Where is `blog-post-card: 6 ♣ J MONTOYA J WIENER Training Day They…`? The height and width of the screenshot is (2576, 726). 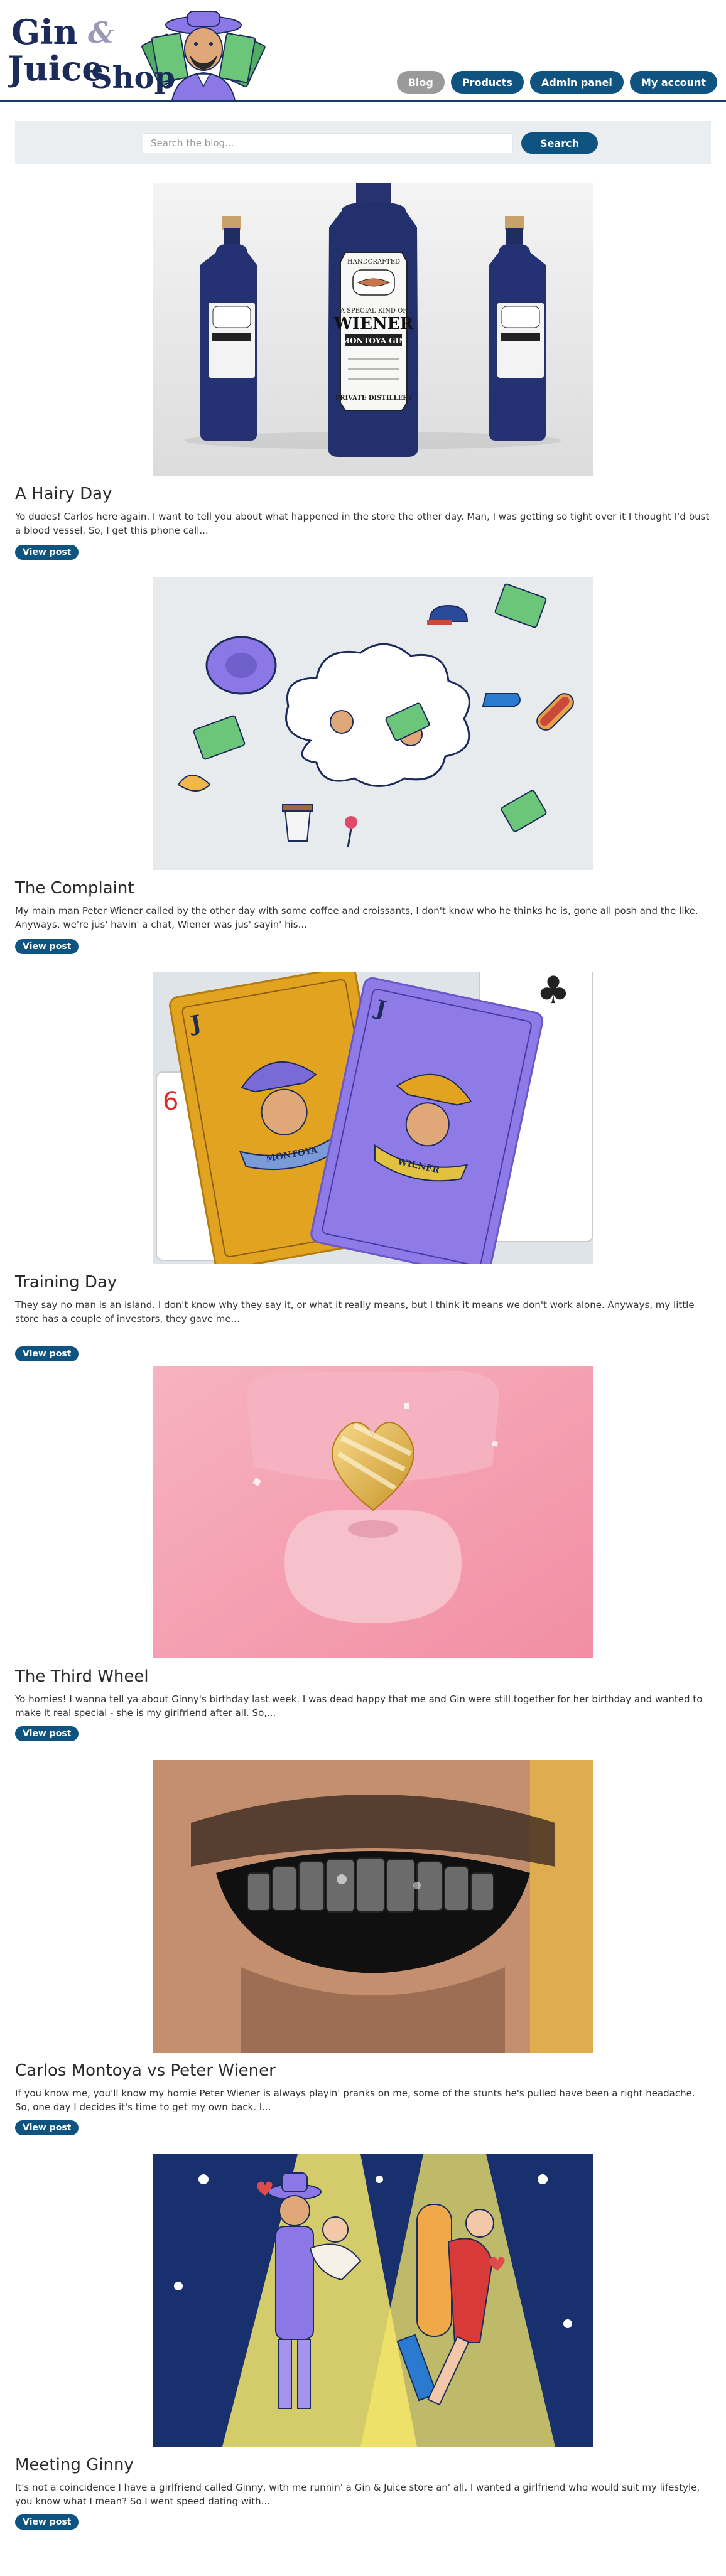 blog-post-card: 6 ♣ J MONTOYA J WIENER Training Day They… is located at coordinates (363, 1166).